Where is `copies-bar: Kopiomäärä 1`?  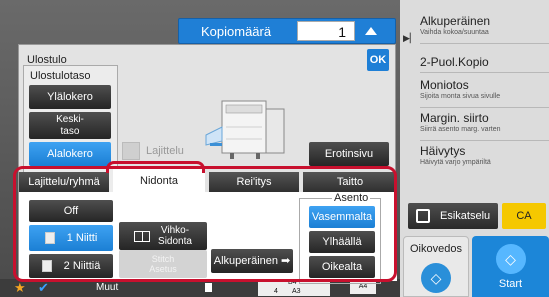 copies-bar: Kopiomäärä 1 is located at coordinates (287, 31).